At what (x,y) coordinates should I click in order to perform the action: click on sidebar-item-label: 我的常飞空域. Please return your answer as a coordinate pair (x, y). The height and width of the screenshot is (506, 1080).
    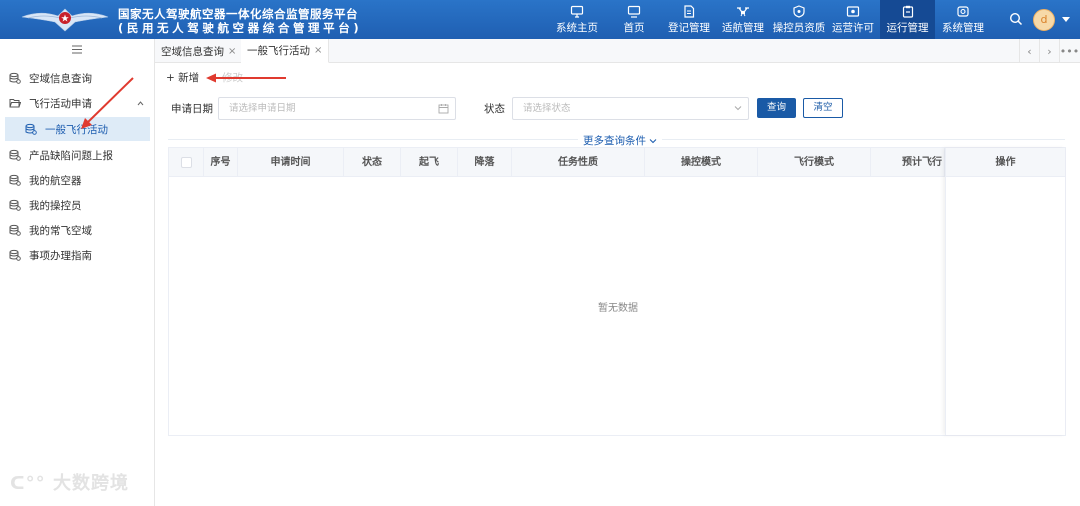
    Looking at the image, I should click on (60, 230).